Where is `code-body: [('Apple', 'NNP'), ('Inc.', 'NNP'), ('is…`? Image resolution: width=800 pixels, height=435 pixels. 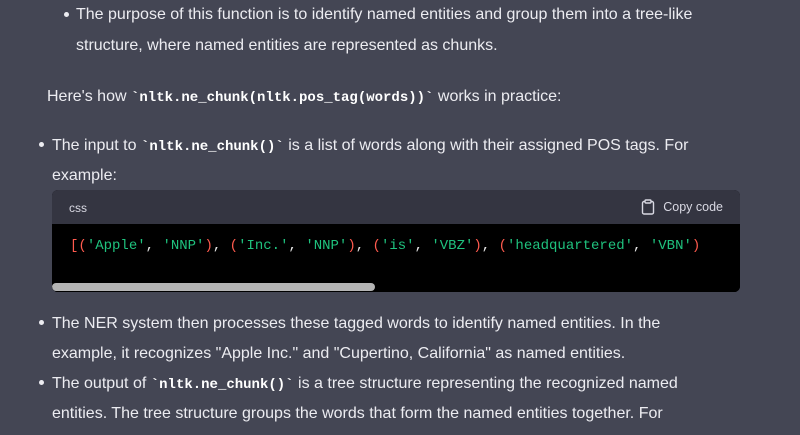 code-body: [('Apple', 'NNP'), ('Inc.', 'NNP'), ('is… is located at coordinates (396, 258).